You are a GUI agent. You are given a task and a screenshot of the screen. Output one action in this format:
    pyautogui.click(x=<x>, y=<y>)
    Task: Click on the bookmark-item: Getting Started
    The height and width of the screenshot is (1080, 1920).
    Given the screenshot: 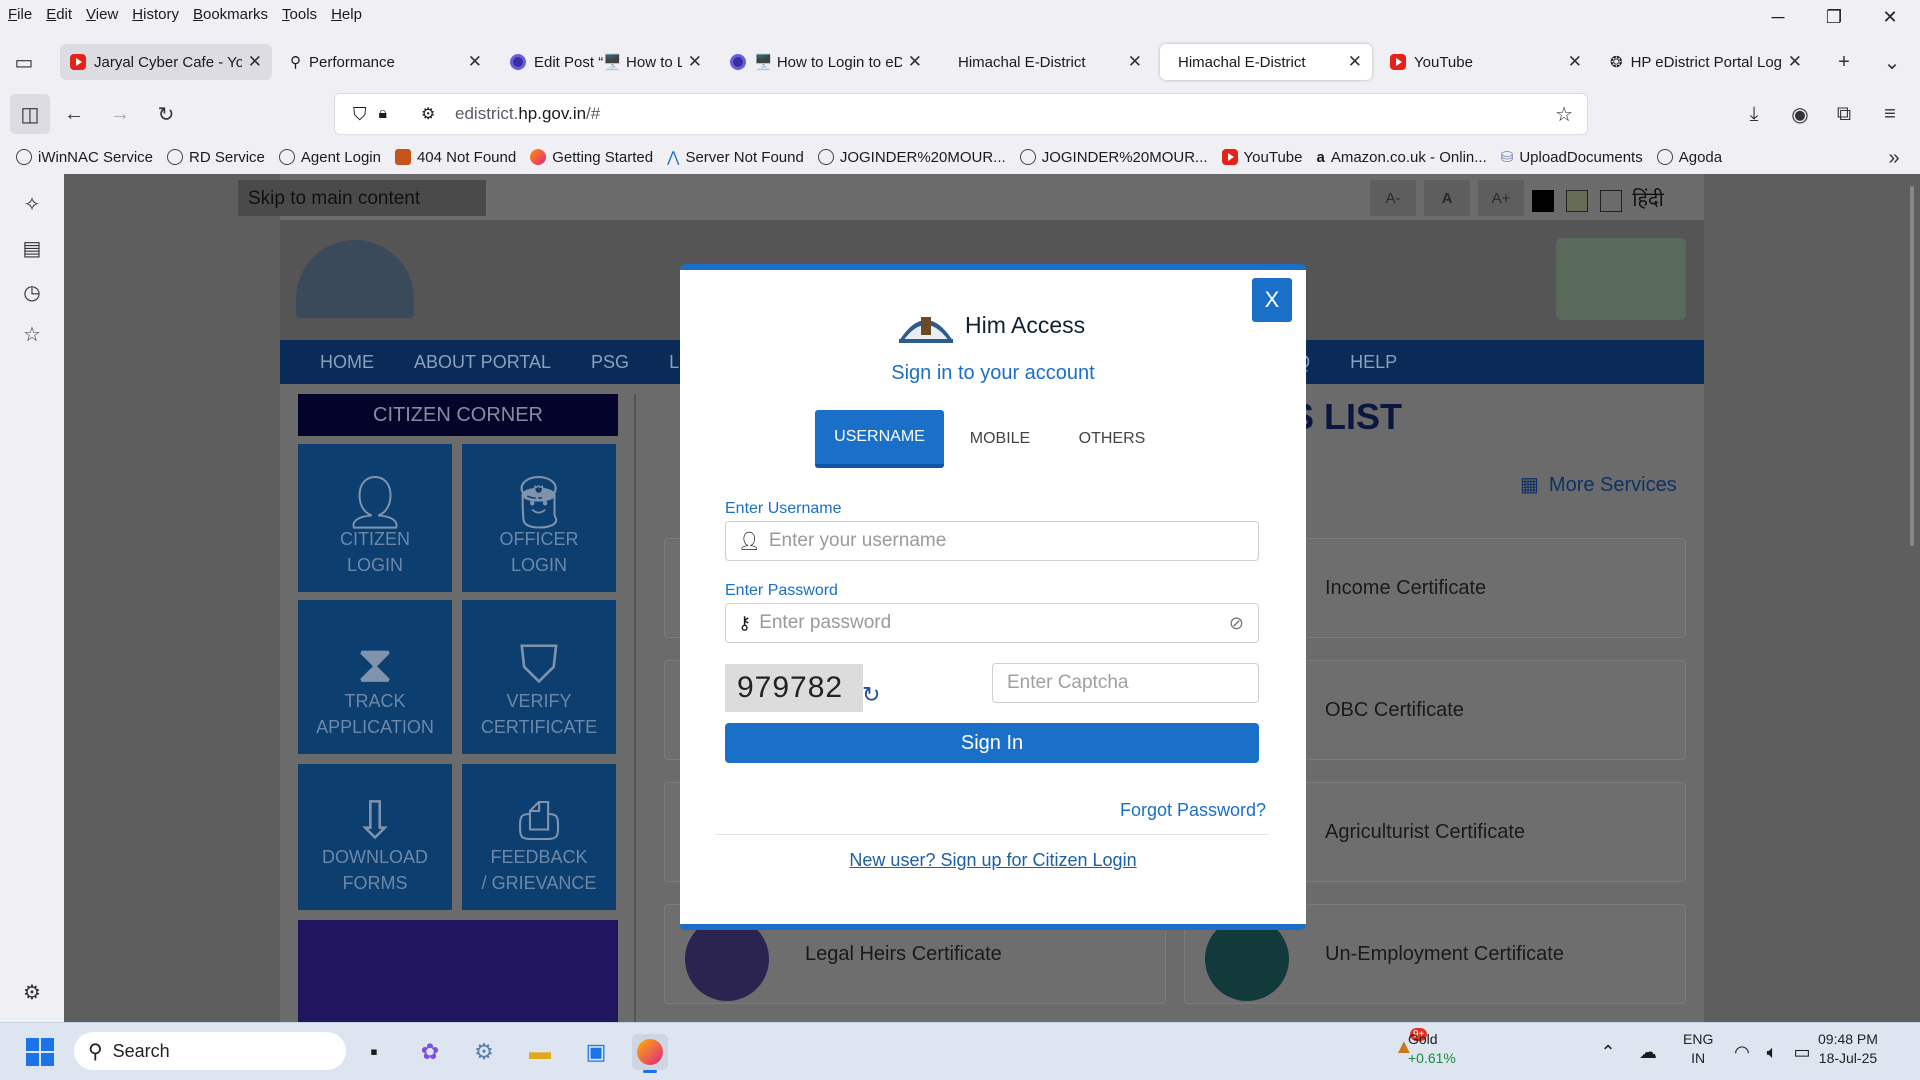 What is the action you would take?
    pyautogui.click(x=591, y=157)
    